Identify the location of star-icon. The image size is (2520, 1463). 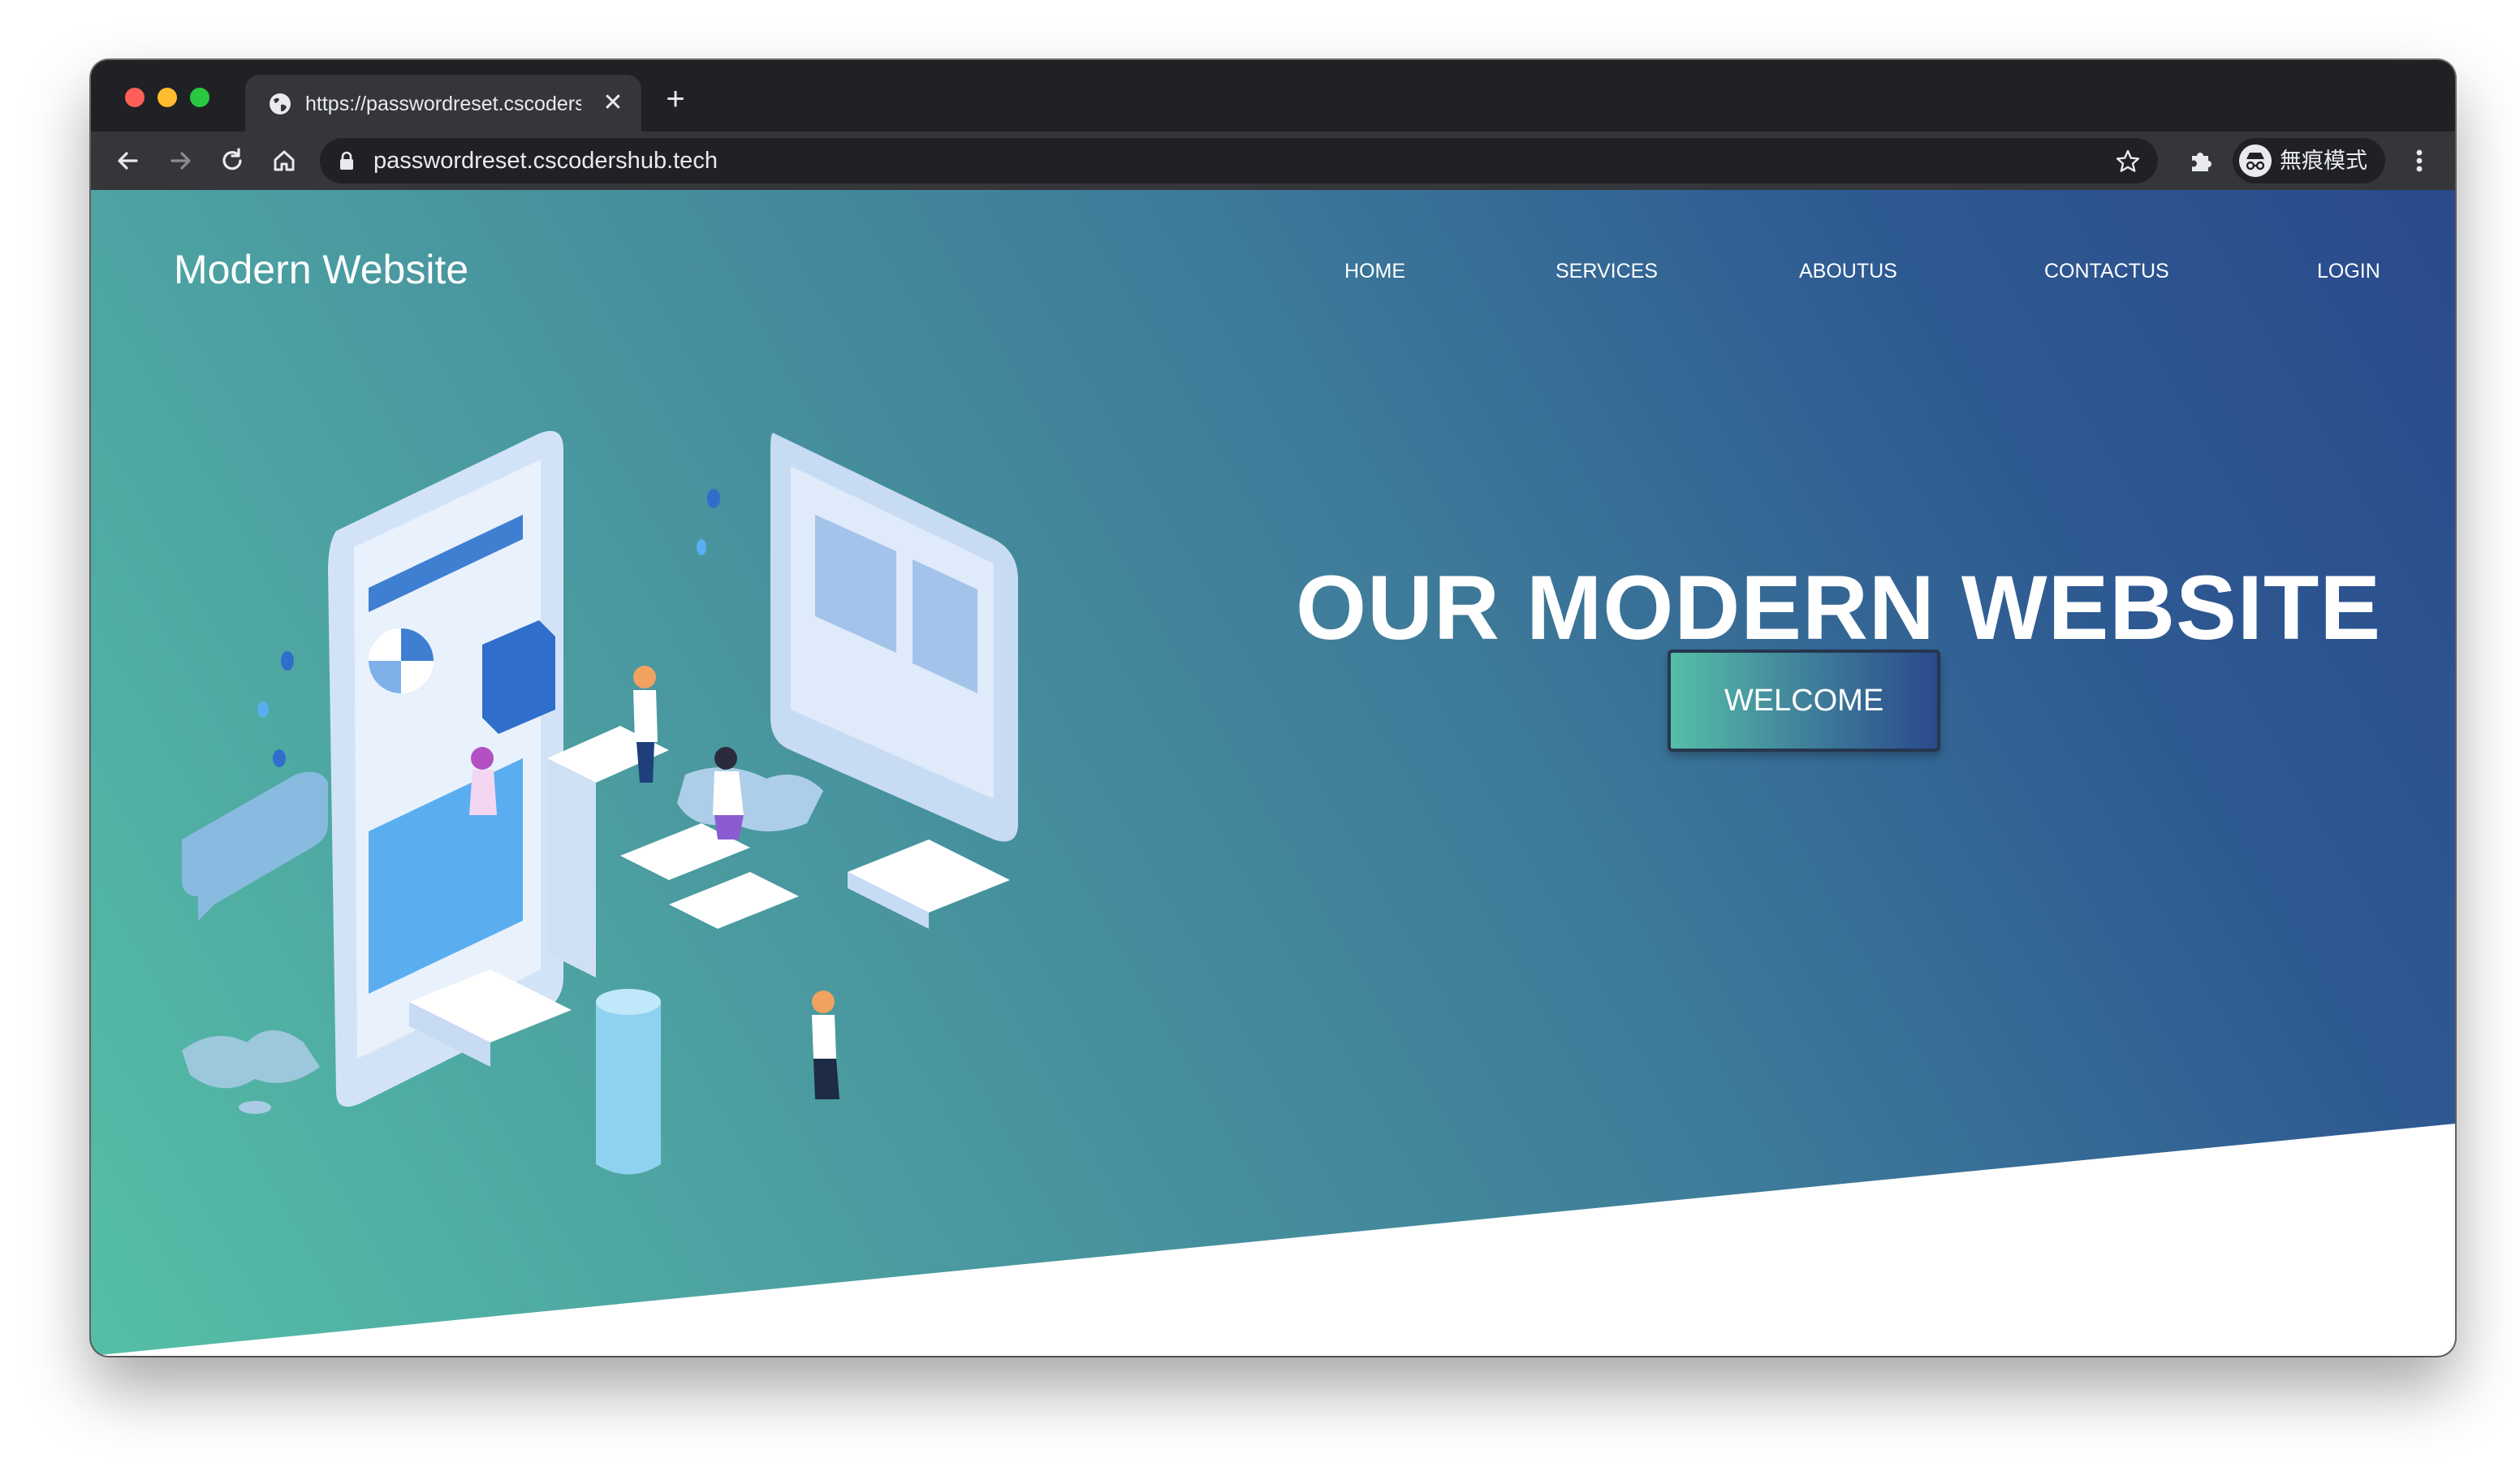
(2128, 162).